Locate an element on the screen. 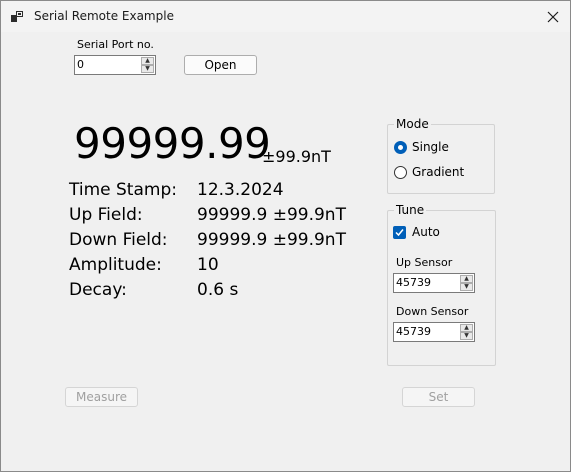  close-icon is located at coordinates (553, 16).